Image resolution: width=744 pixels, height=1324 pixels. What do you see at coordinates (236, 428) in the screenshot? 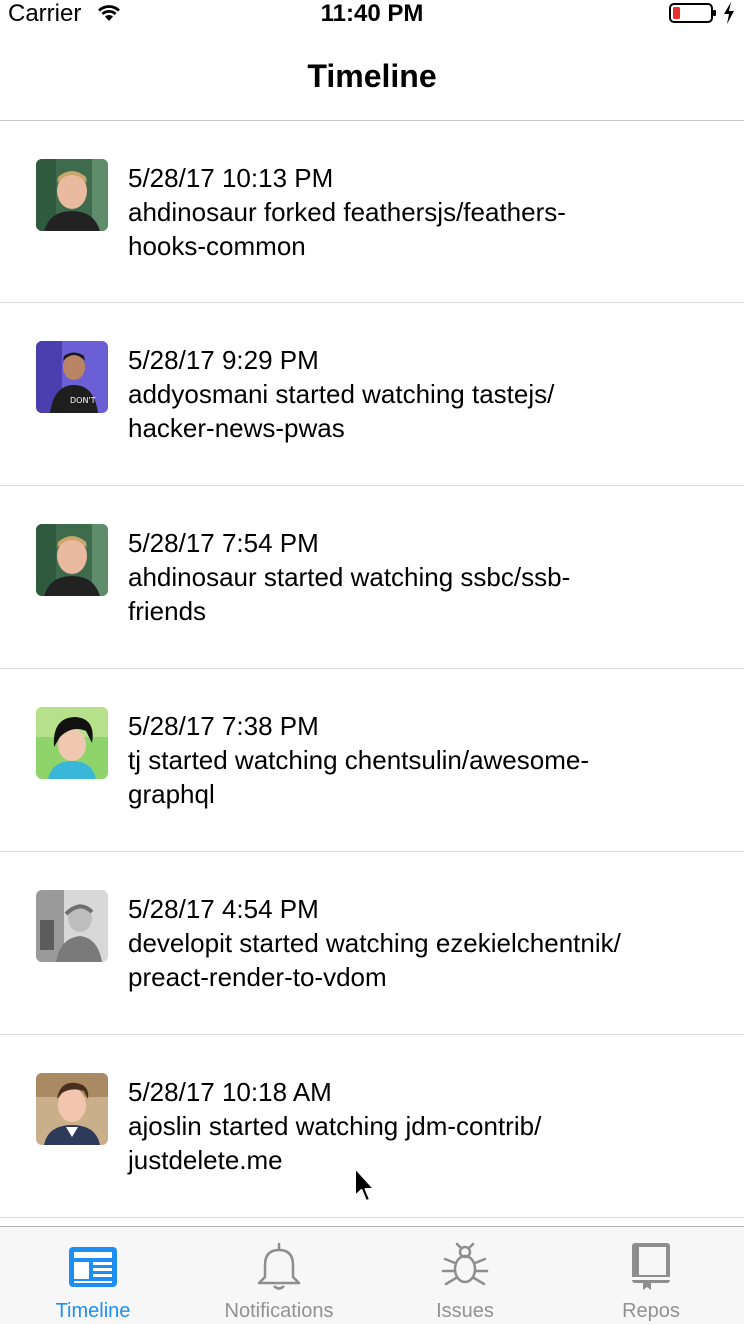
I see `event-text-line: hacker-news-pwas` at bounding box center [236, 428].